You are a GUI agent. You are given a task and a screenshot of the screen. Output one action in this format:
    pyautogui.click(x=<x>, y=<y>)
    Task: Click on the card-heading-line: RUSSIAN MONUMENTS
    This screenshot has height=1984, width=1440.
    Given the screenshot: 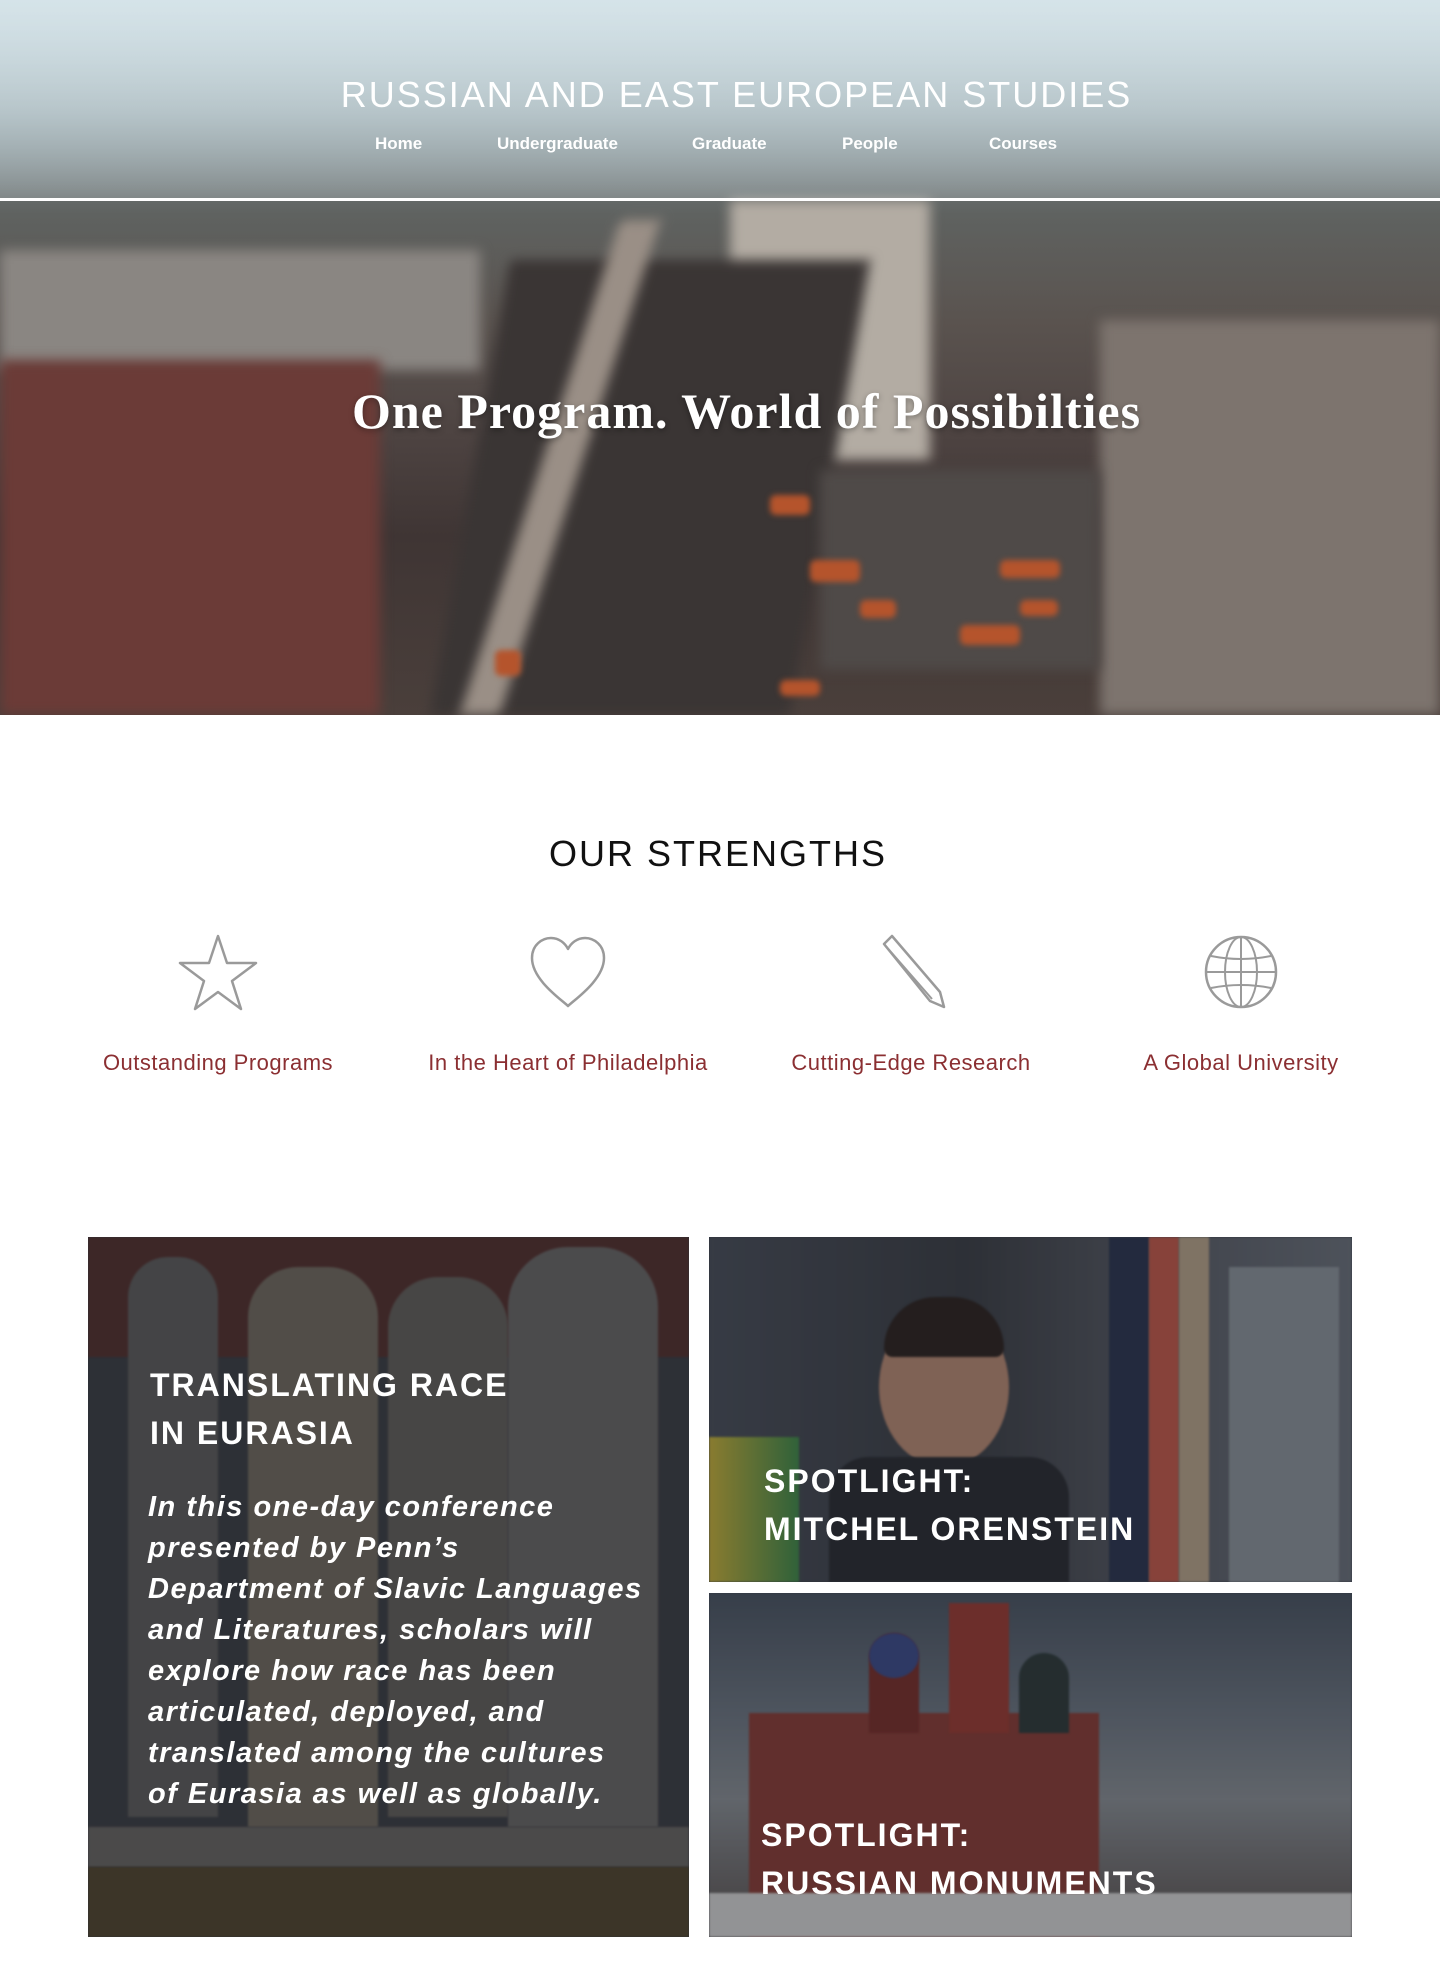 What is the action you would take?
    pyautogui.click(x=959, y=1883)
    